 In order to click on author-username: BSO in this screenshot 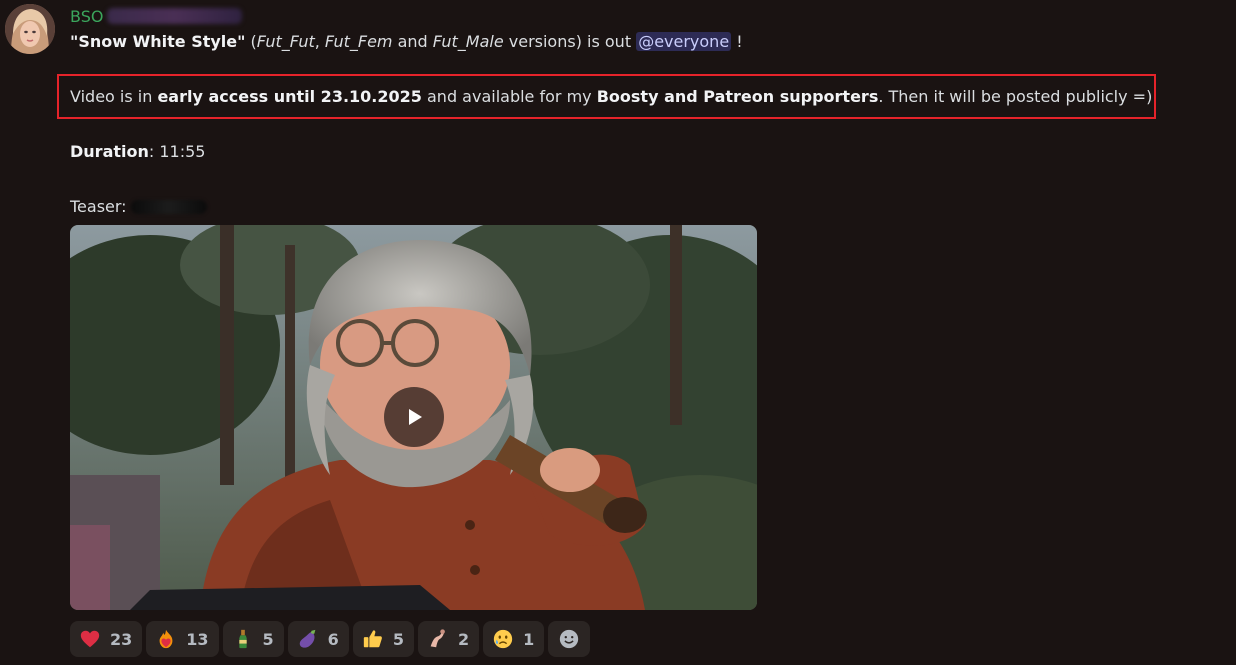, I will do `click(86, 16)`.